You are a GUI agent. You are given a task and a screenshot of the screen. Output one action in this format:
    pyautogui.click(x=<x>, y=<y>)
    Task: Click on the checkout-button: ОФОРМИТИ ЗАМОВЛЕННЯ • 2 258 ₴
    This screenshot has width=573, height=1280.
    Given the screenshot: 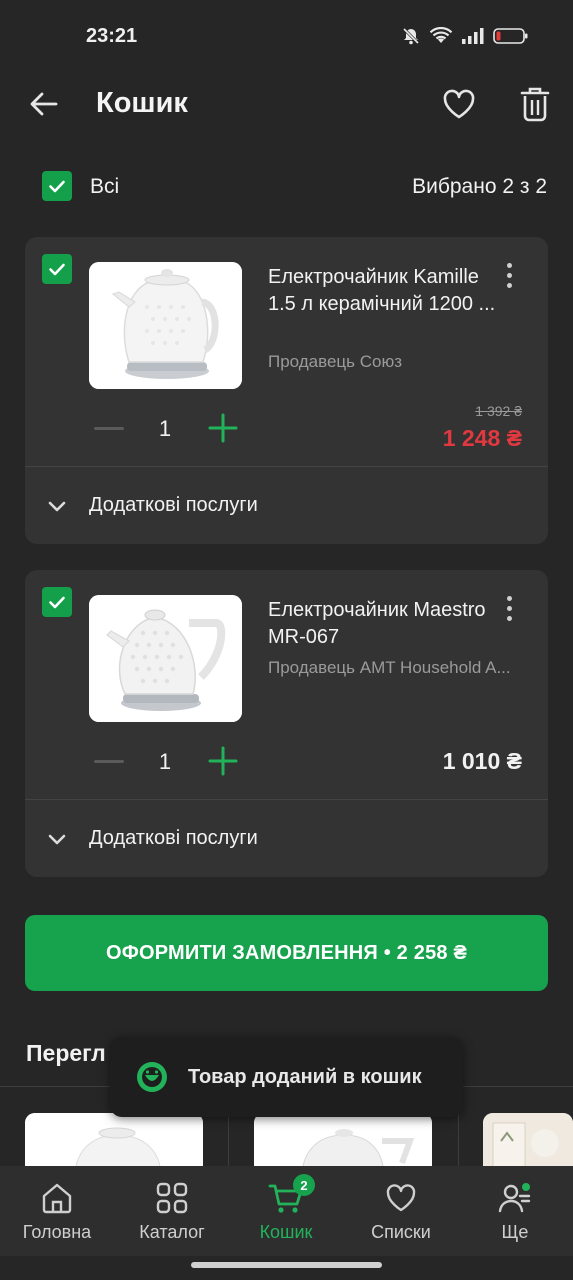 What is the action you would take?
    pyautogui.click(x=286, y=953)
    